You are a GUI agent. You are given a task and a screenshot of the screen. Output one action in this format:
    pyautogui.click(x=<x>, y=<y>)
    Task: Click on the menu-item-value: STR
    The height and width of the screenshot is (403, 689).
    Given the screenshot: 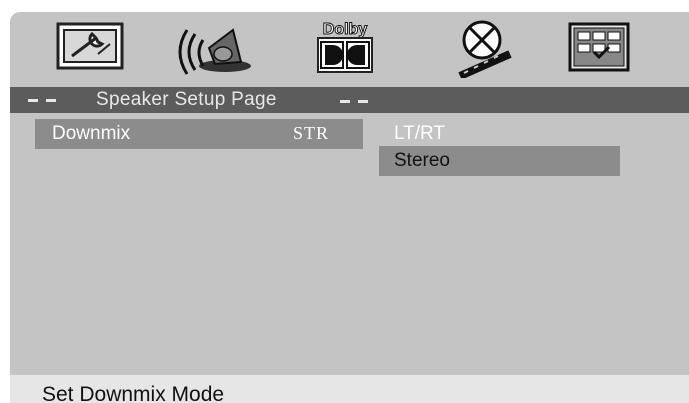 What is the action you would take?
    pyautogui.click(x=311, y=133)
    